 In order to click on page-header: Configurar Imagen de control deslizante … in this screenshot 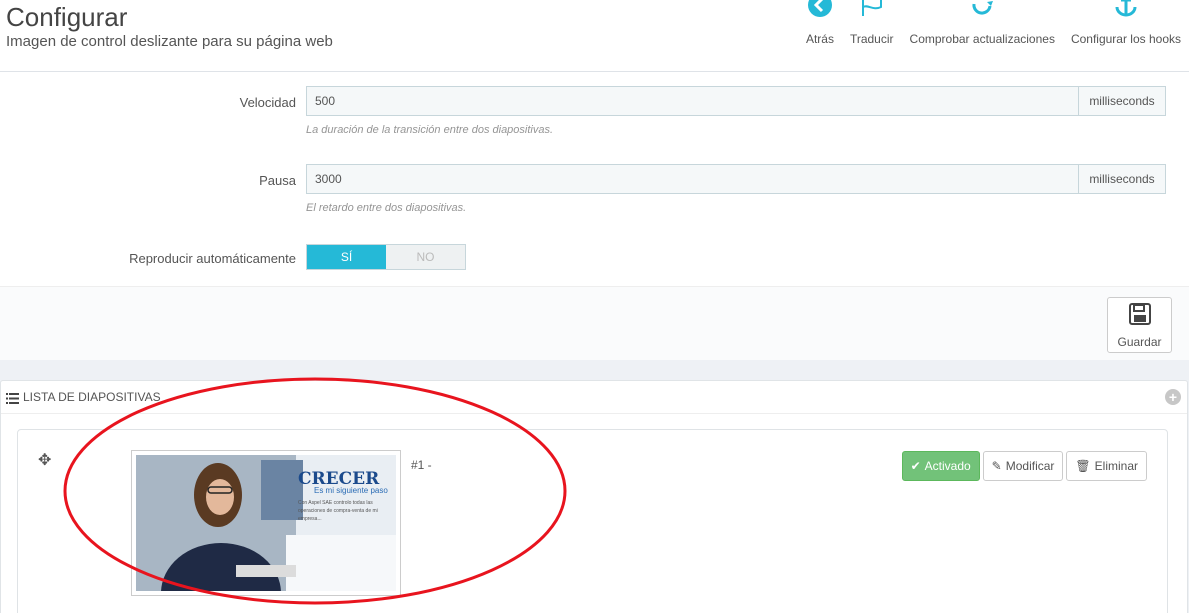, I will do `click(594, 36)`.